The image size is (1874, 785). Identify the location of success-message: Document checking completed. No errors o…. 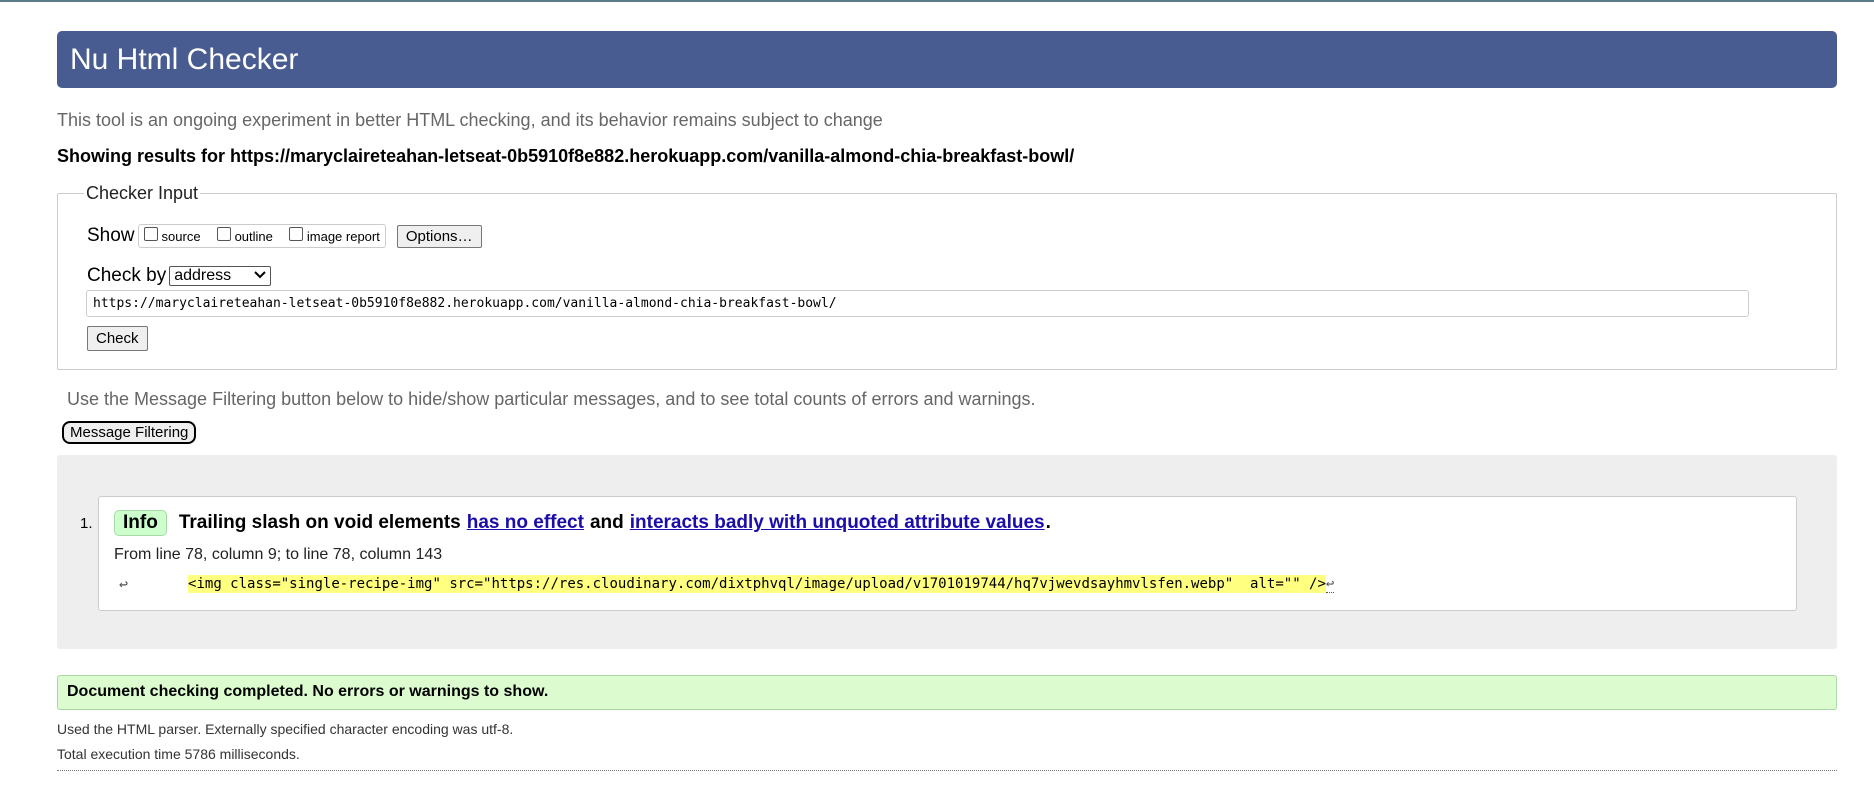
(947, 692).